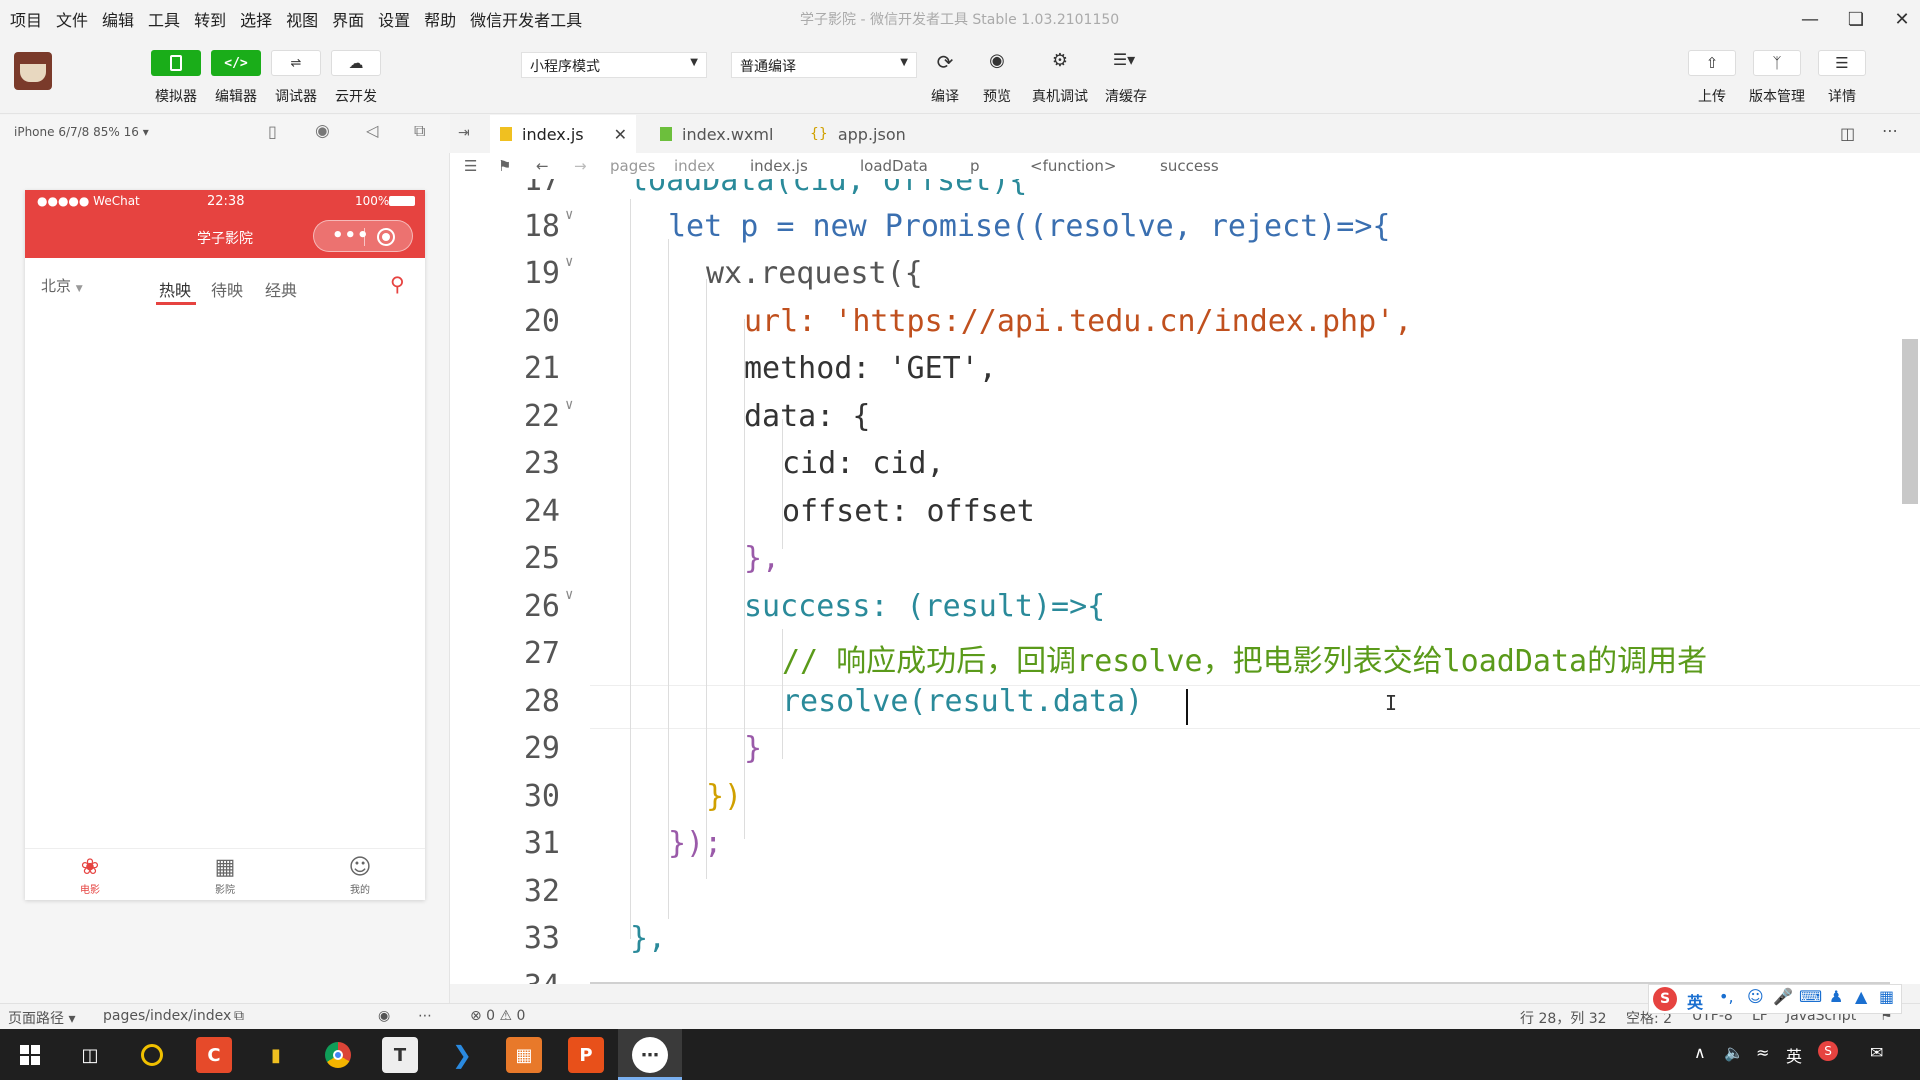  I want to click on crumb-variable: p, so click(975, 166).